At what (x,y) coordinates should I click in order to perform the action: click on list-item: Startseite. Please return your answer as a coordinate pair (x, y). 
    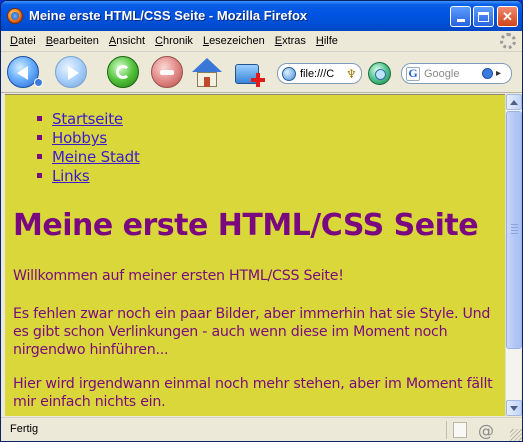
    Looking at the image, I should click on (87, 118).